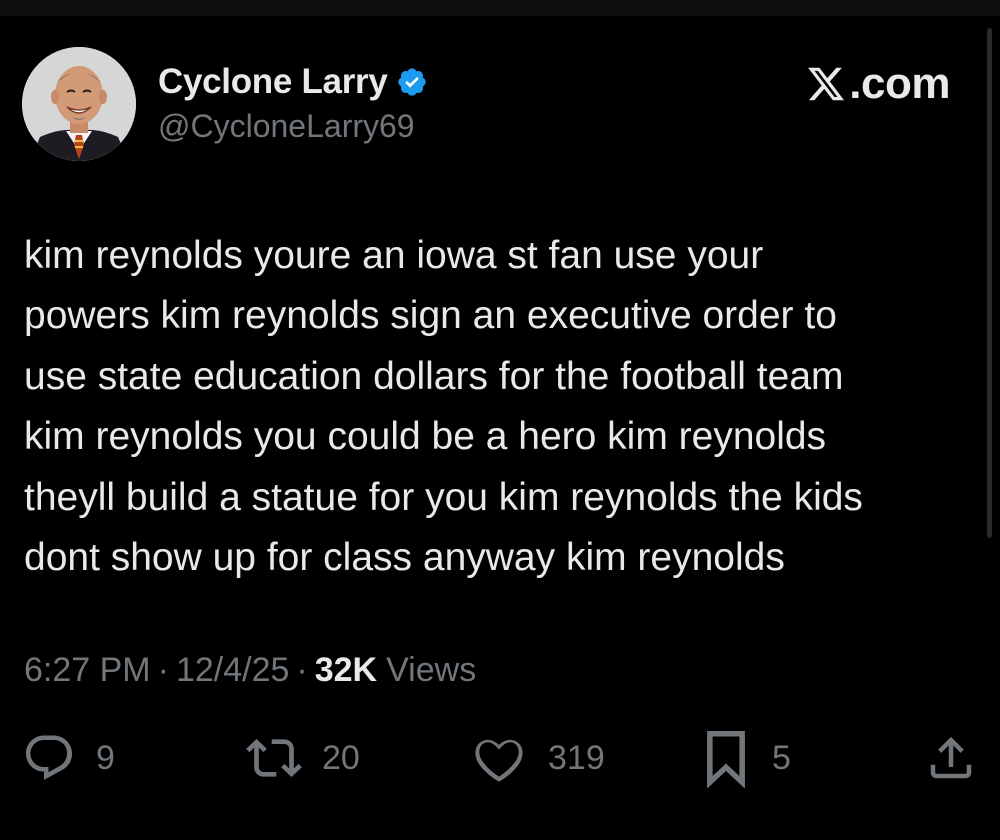  What do you see at coordinates (87, 670) in the screenshot?
I see `tweet-time: 6:27 PM` at bounding box center [87, 670].